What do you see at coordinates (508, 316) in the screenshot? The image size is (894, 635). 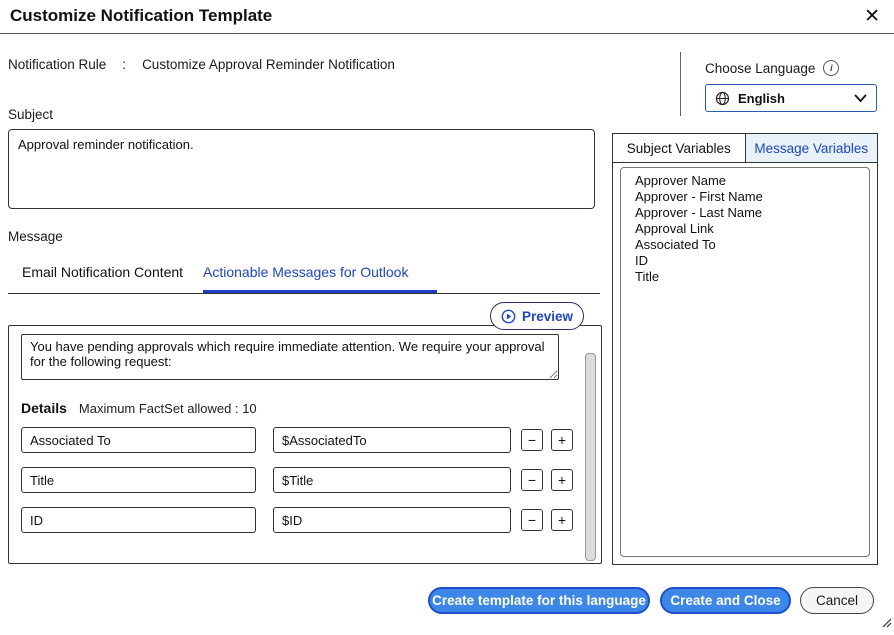 I see `play-icon` at bounding box center [508, 316].